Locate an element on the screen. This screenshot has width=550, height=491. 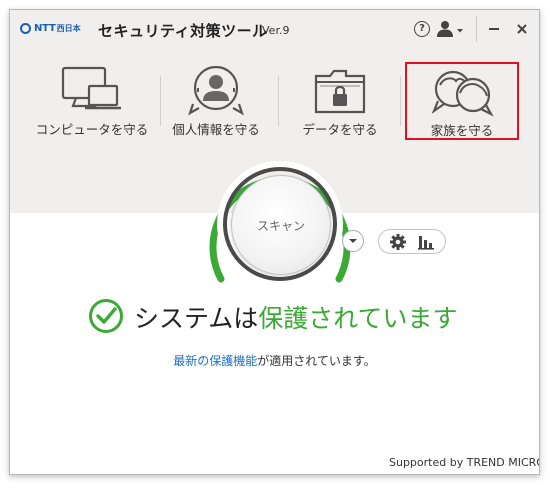
logo-text: NTT is located at coordinates (45, 28).